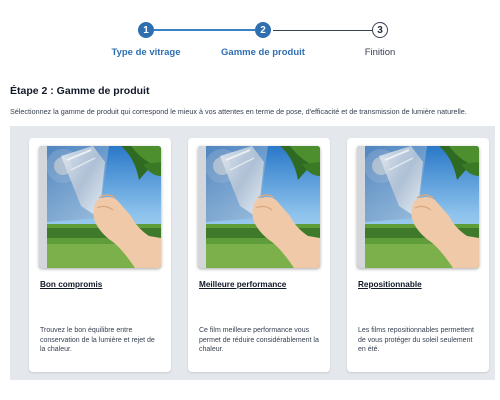  What do you see at coordinates (242, 284) in the screenshot?
I see `product-name-link: Meilleure performance` at bounding box center [242, 284].